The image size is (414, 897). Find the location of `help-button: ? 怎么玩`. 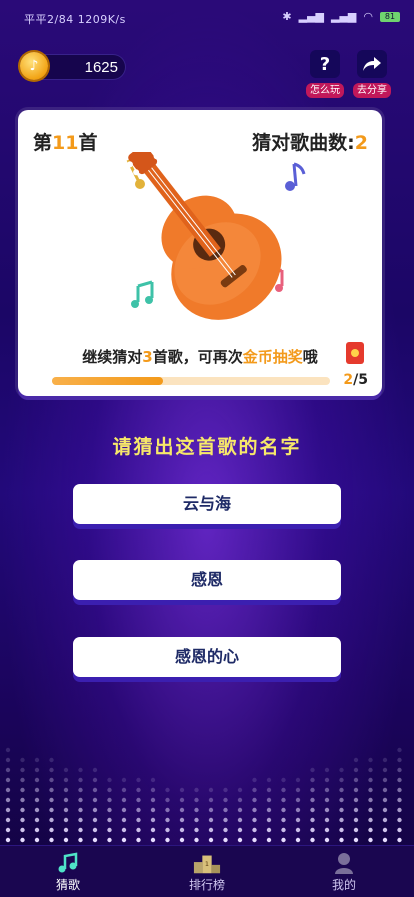

help-button: ? 怎么玩 is located at coordinates (325, 74).